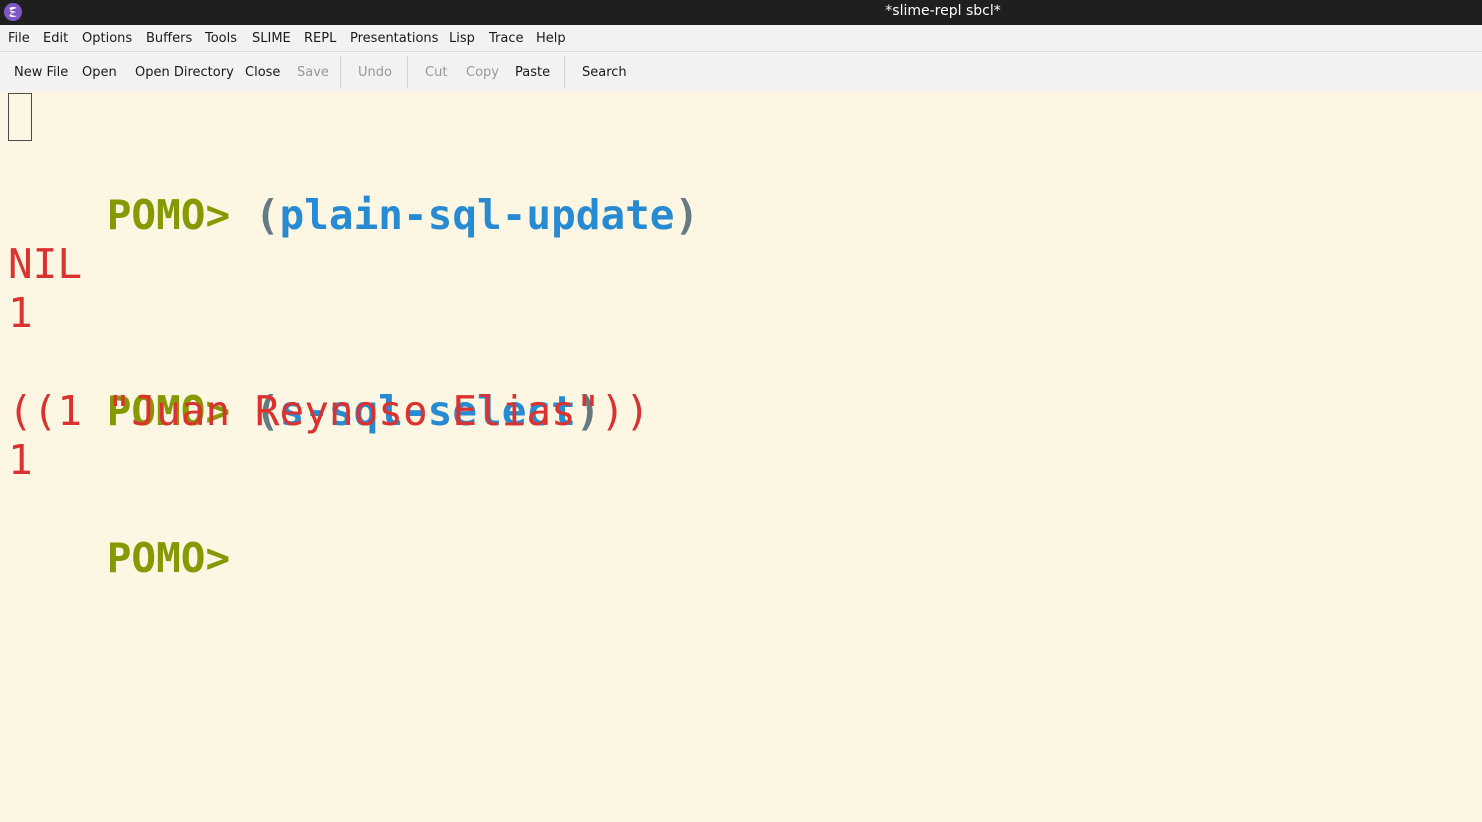  I want to click on repl-input-line: POMO> (plain-sql-update), so click(353, 190).